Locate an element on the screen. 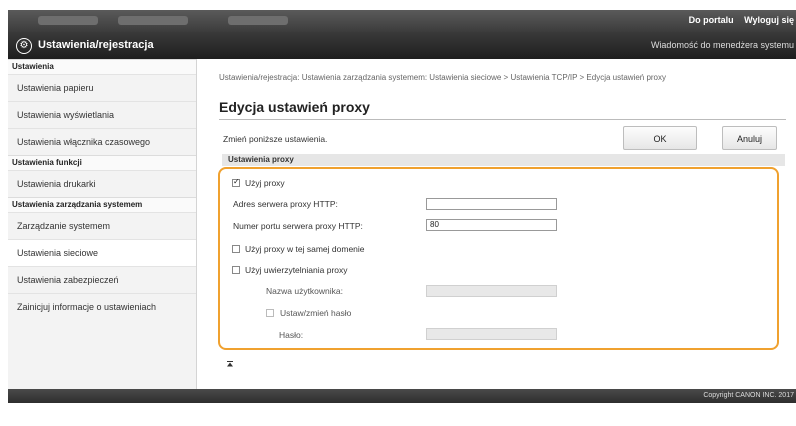 The width and height of the screenshot is (796, 426). sidebar-item-security: Ustawienia zabezpieczeń is located at coordinates (102, 279).